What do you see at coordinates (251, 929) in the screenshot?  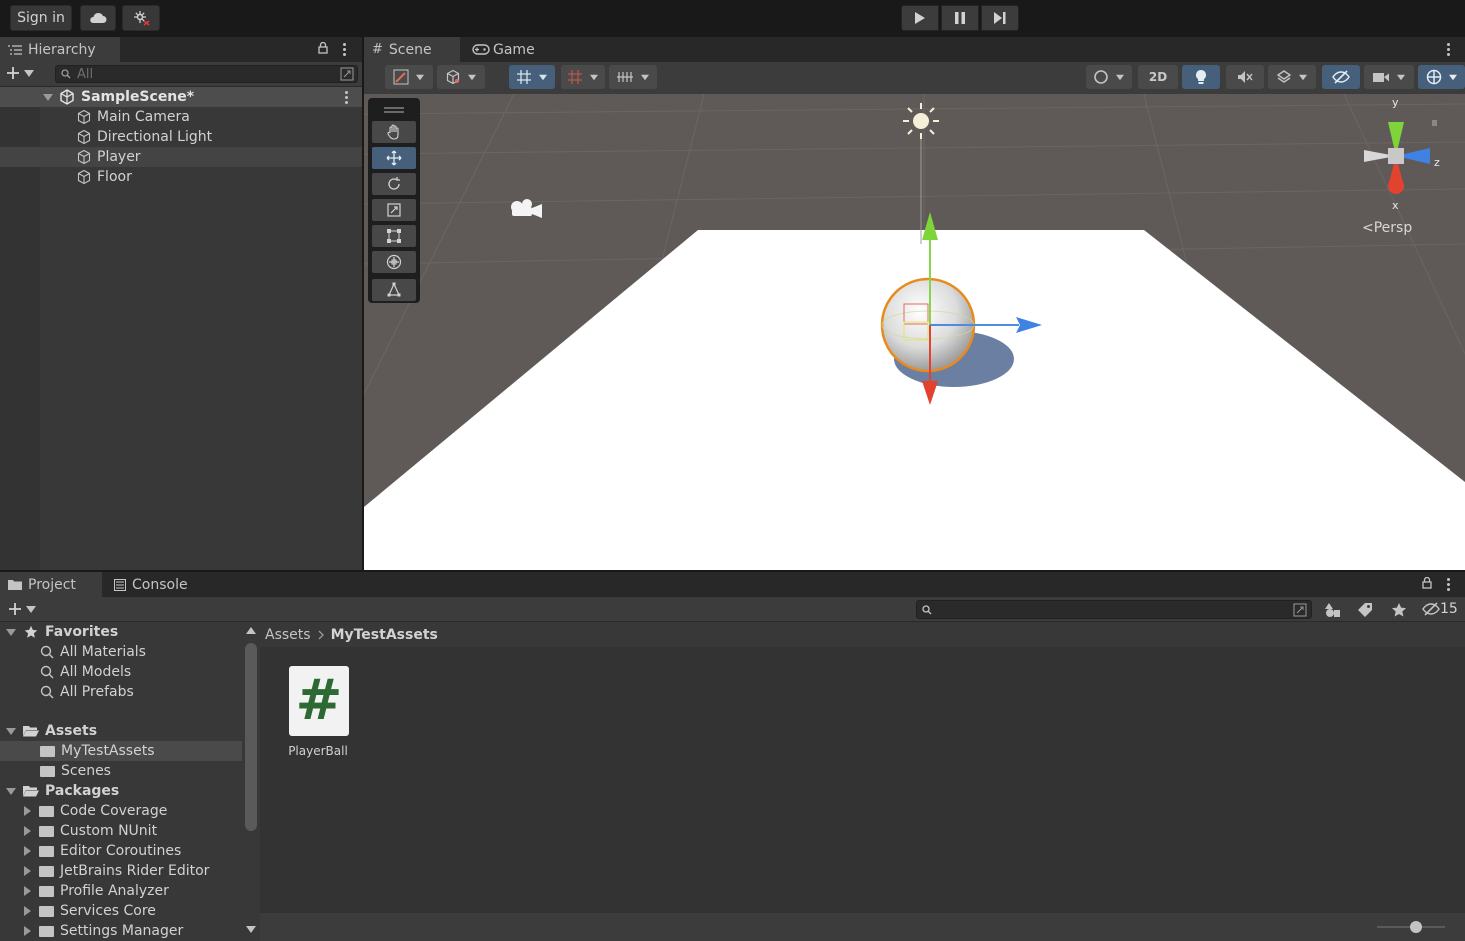 I see `scroll-down-arrow-icon` at bounding box center [251, 929].